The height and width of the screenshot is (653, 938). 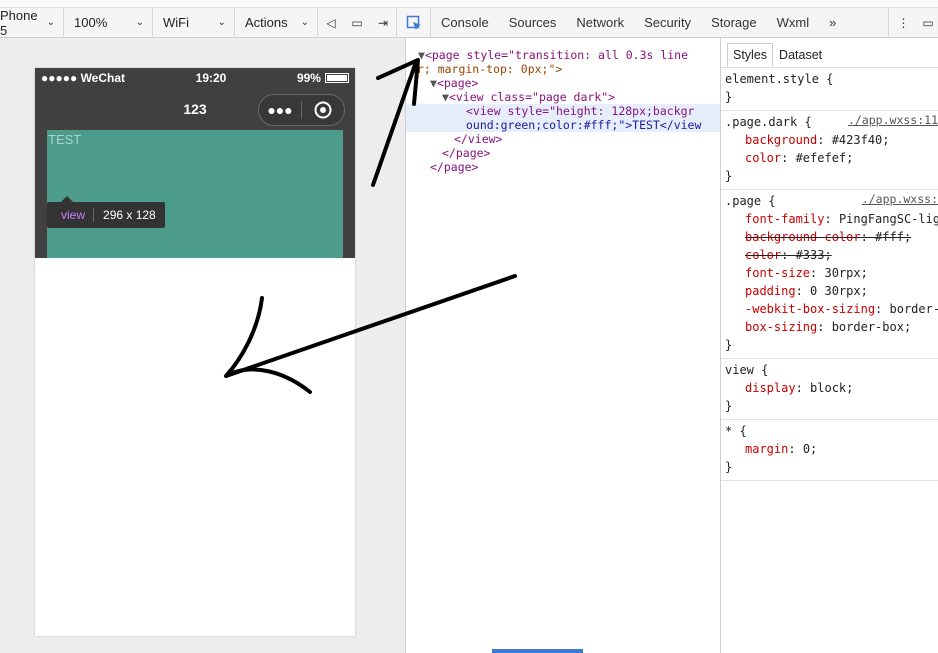 I want to click on capsule-menu: ●●●, so click(x=301, y=110).